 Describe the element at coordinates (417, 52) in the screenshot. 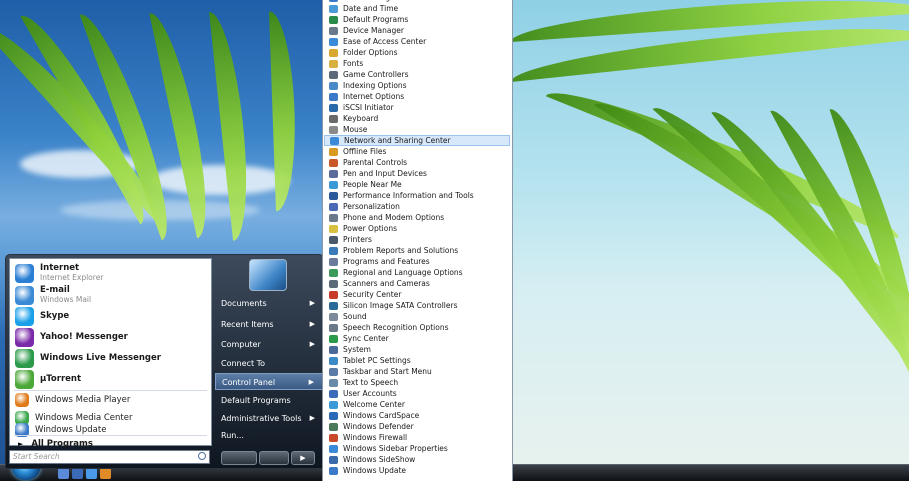

I see `control-panel-item-folder-options: Folder Options` at that location.